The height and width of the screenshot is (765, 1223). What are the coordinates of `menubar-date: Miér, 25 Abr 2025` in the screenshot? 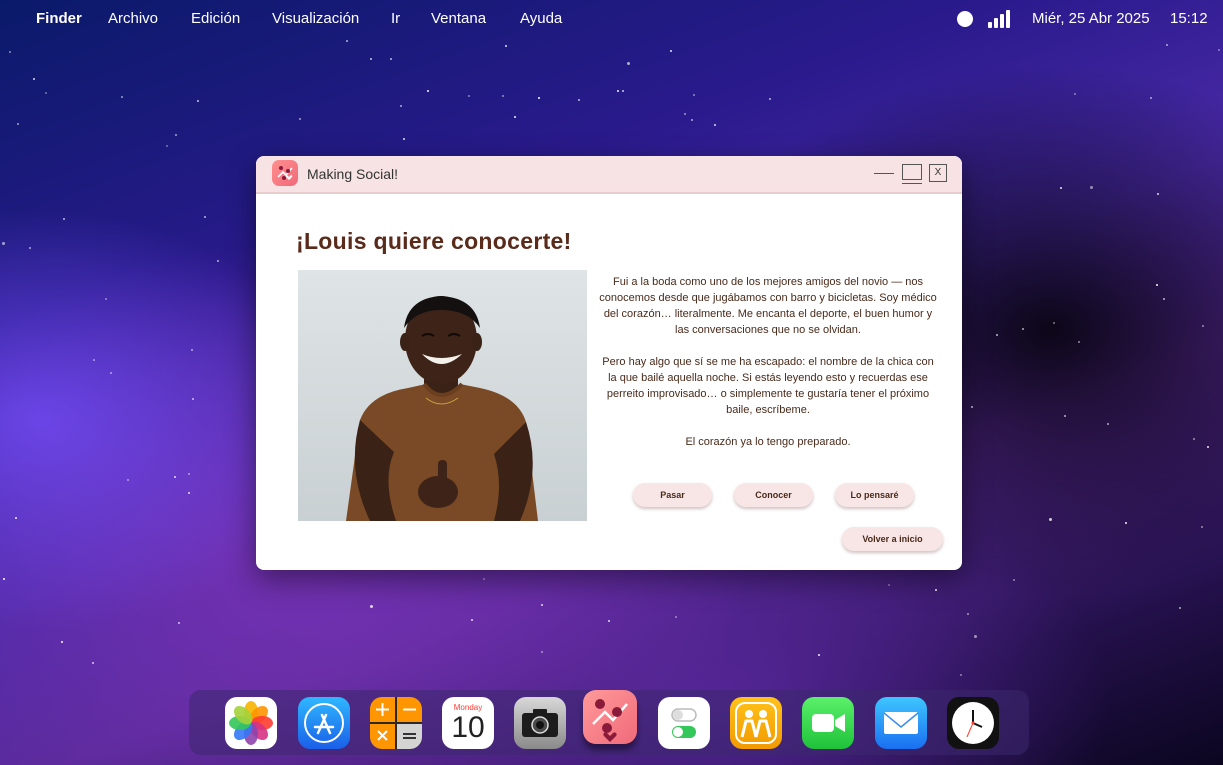 It's located at (1091, 18).